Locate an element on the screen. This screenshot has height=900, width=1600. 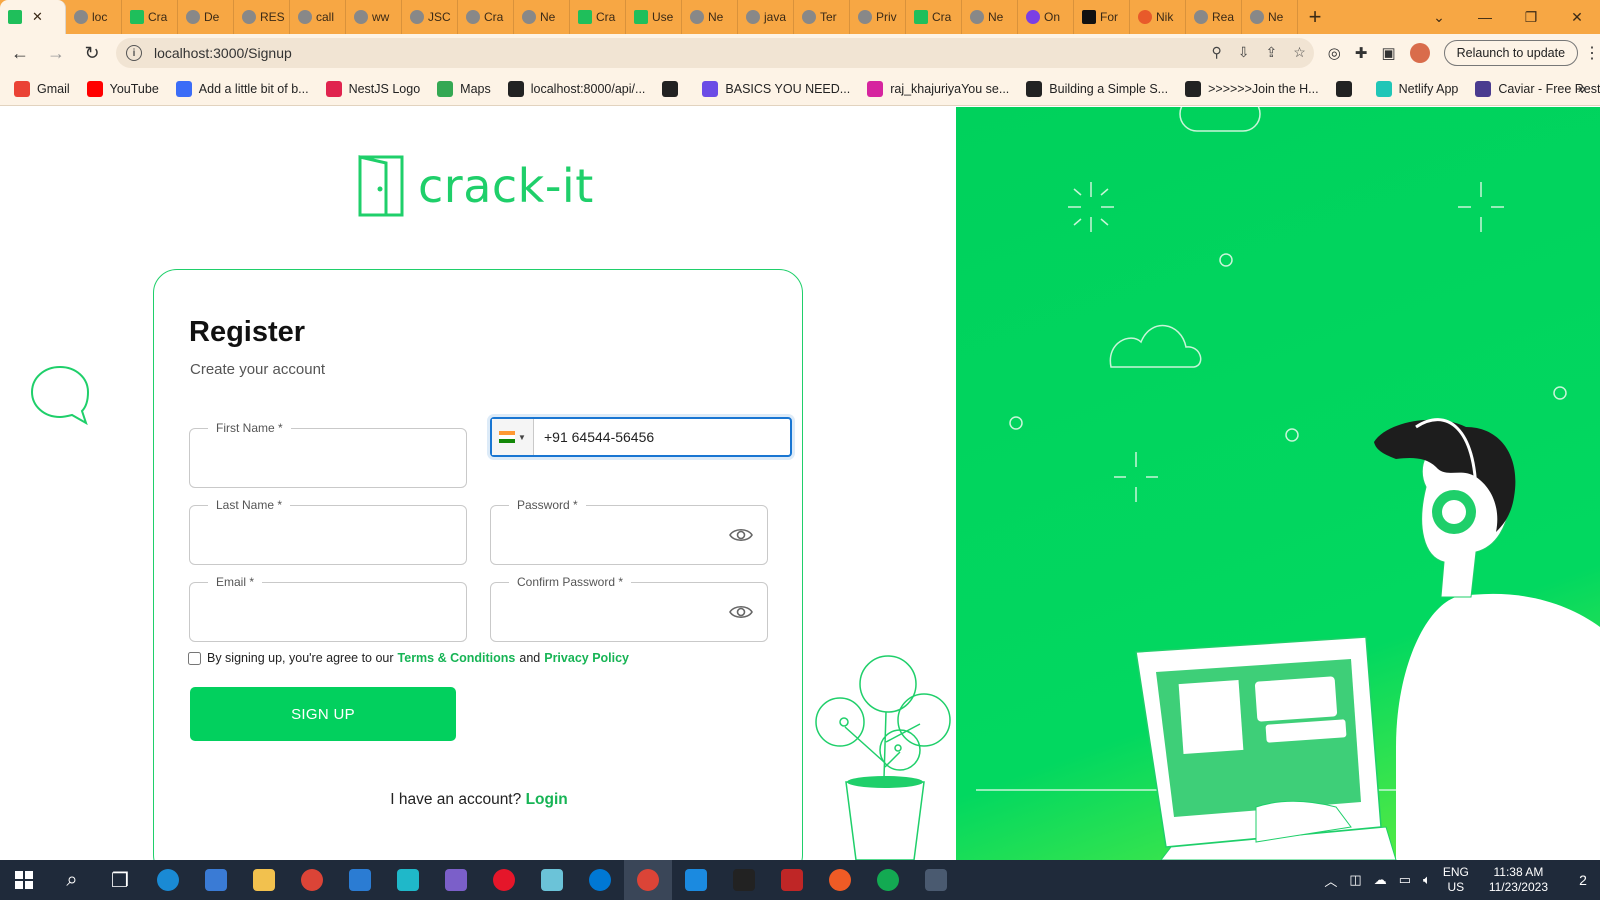
reload-button: ↻ is located at coordinates (92, 53).